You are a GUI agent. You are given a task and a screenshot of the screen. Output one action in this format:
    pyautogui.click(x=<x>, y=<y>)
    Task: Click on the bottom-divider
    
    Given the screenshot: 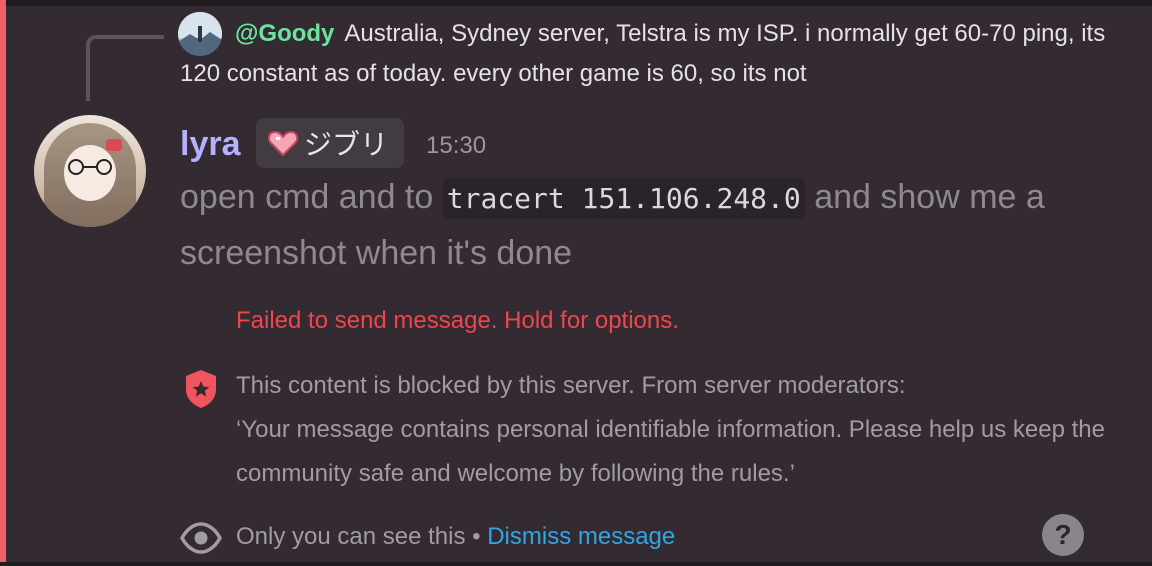 What is the action you would take?
    pyautogui.click(x=576, y=564)
    